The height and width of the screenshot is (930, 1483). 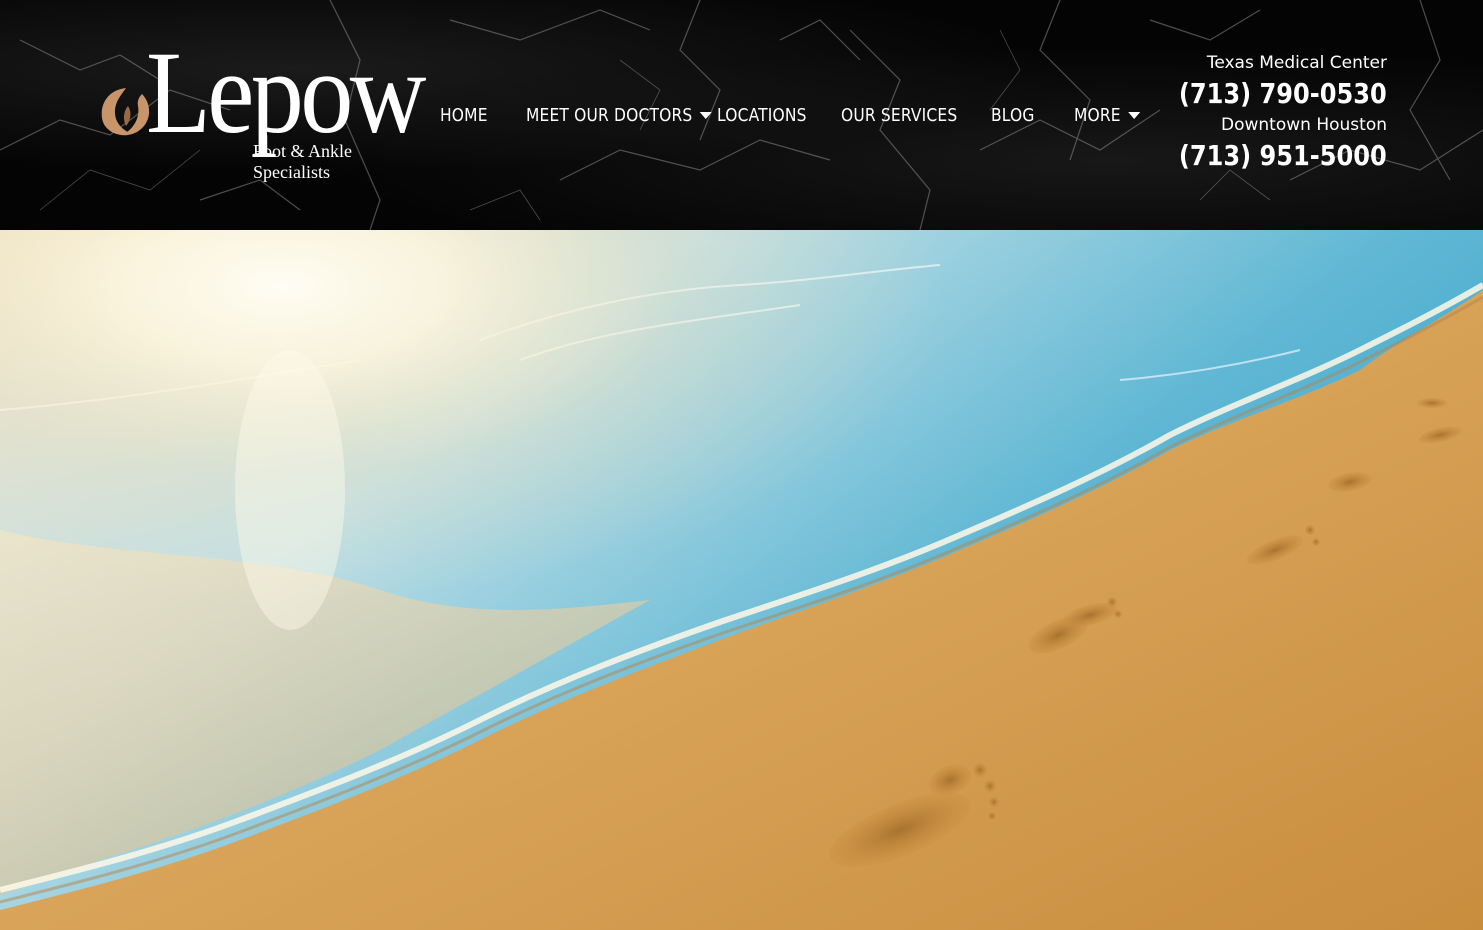 What do you see at coordinates (762, 115) in the screenshot?
I see `nav-item-locations-label: LOCATIONS` at bounding box center [762, 115].